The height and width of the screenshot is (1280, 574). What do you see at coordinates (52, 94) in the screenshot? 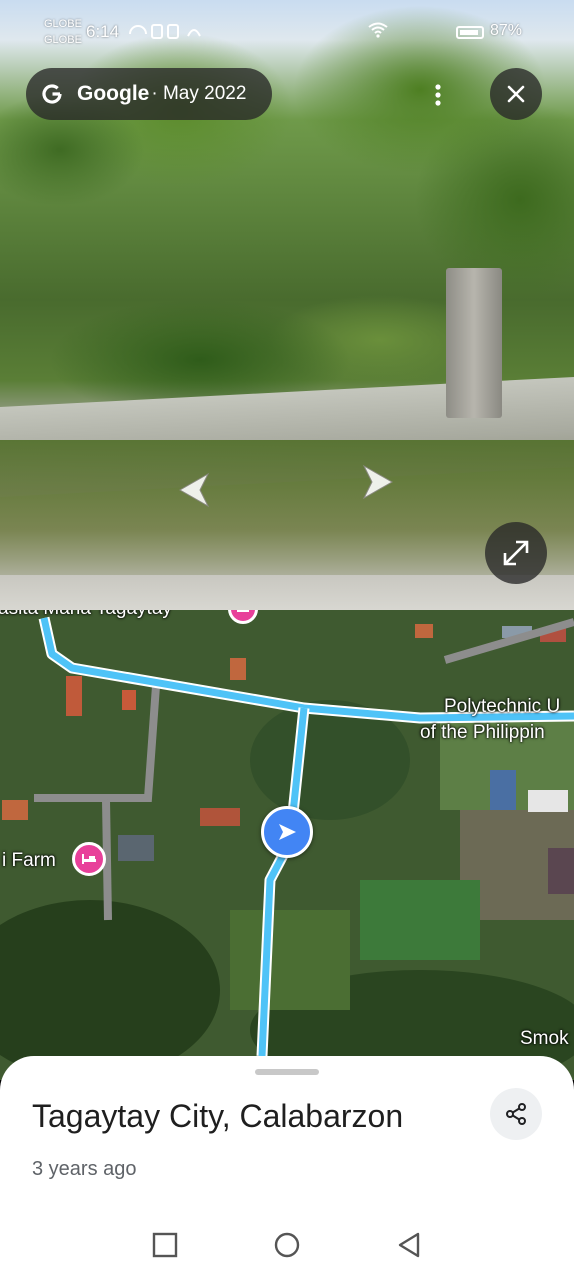
I see `google-g-icon` at bounding box center [52, 94].